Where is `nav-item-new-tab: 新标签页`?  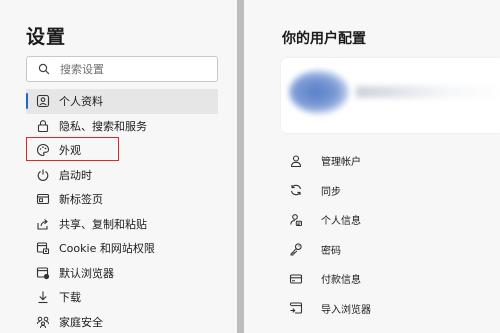 nav-item-new-tab: 新标签页 is located at coordinates (122, 199).